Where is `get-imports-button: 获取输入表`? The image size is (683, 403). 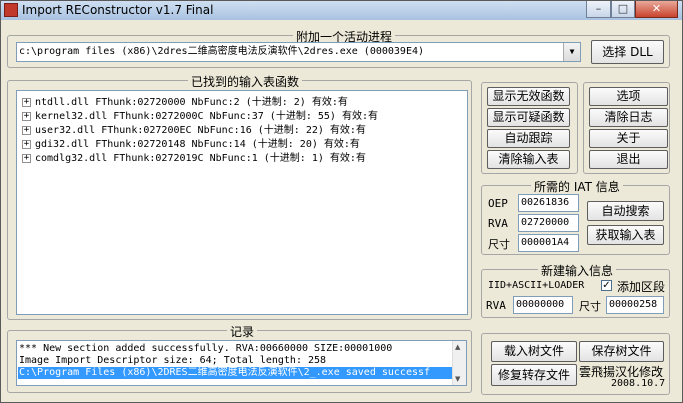
get-imports-button: 获取输入表 is located at coordinates (625, 235).